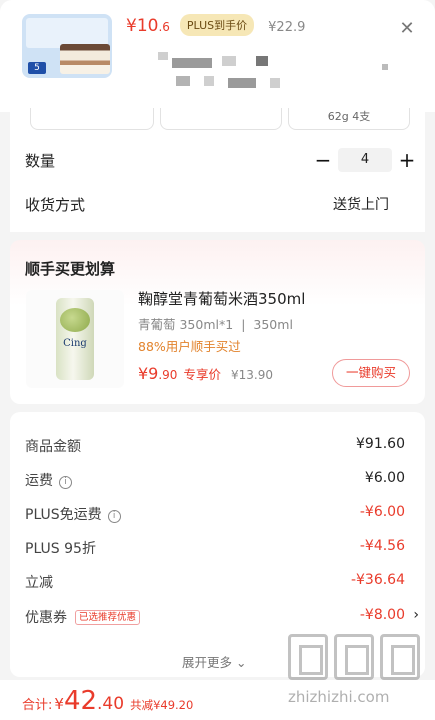 Image resolution: width=435 pixels, height=720 pixels. What do you see at coordinates (361, 204) in the screenshot?
I see `delivery-value: 送货上门` at bounding box center [361, 204].